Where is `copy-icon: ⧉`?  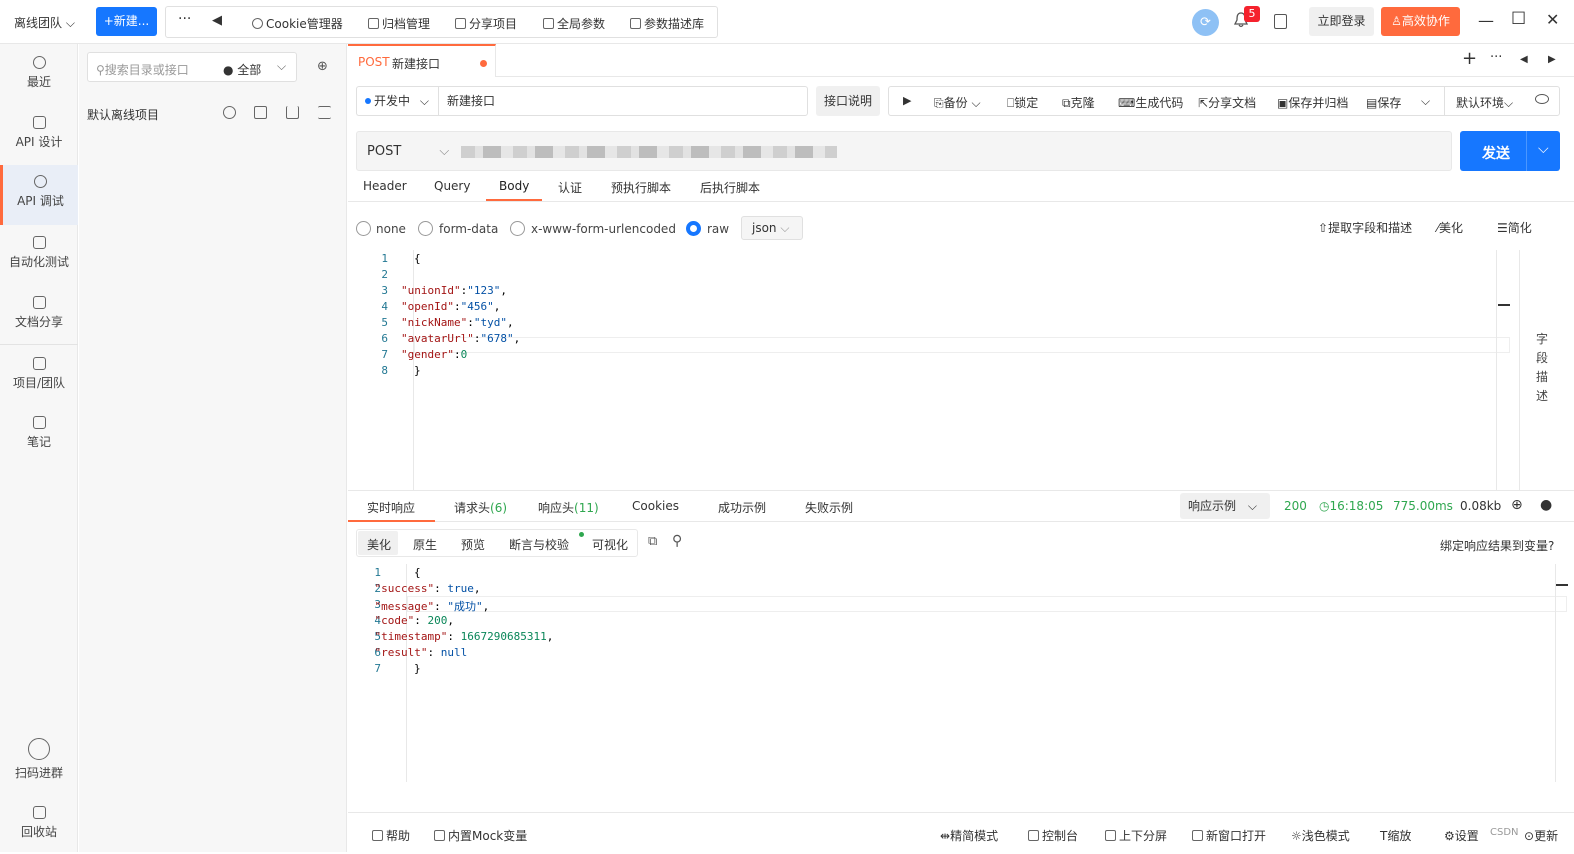 copy-icon: ⧉ is located at coordinates (652, 541).